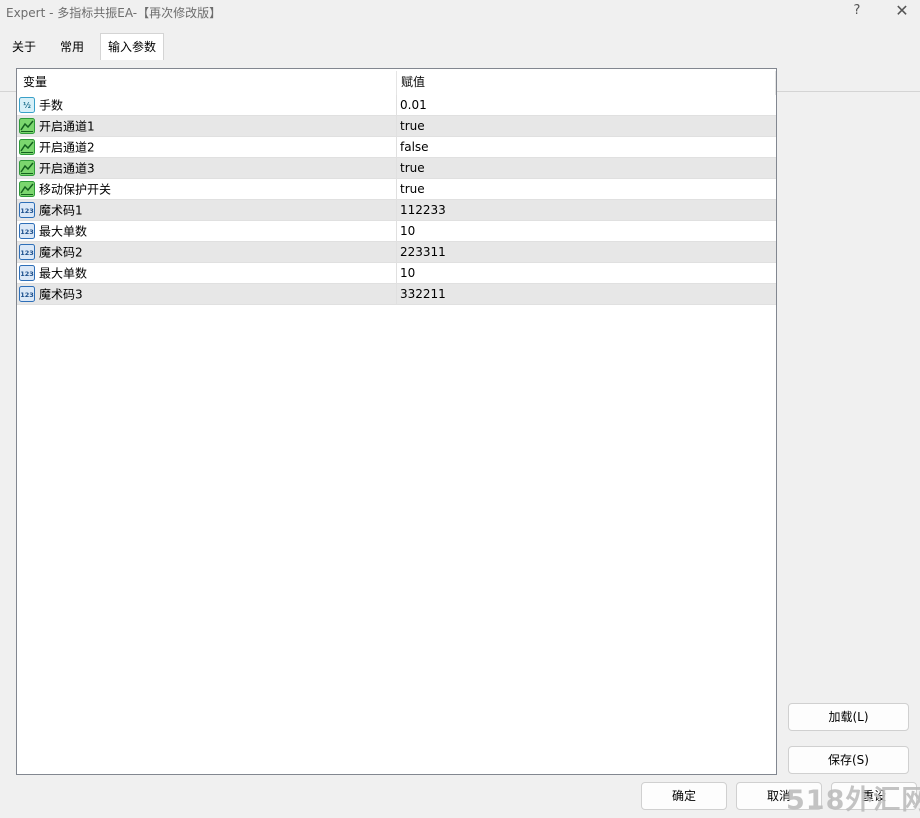 The width and height of the screenshot is (920, 818). What do you see at coordinates (414, 147) in the screenshot?
I see `value-cell: false` at bounding box center [414, 147].